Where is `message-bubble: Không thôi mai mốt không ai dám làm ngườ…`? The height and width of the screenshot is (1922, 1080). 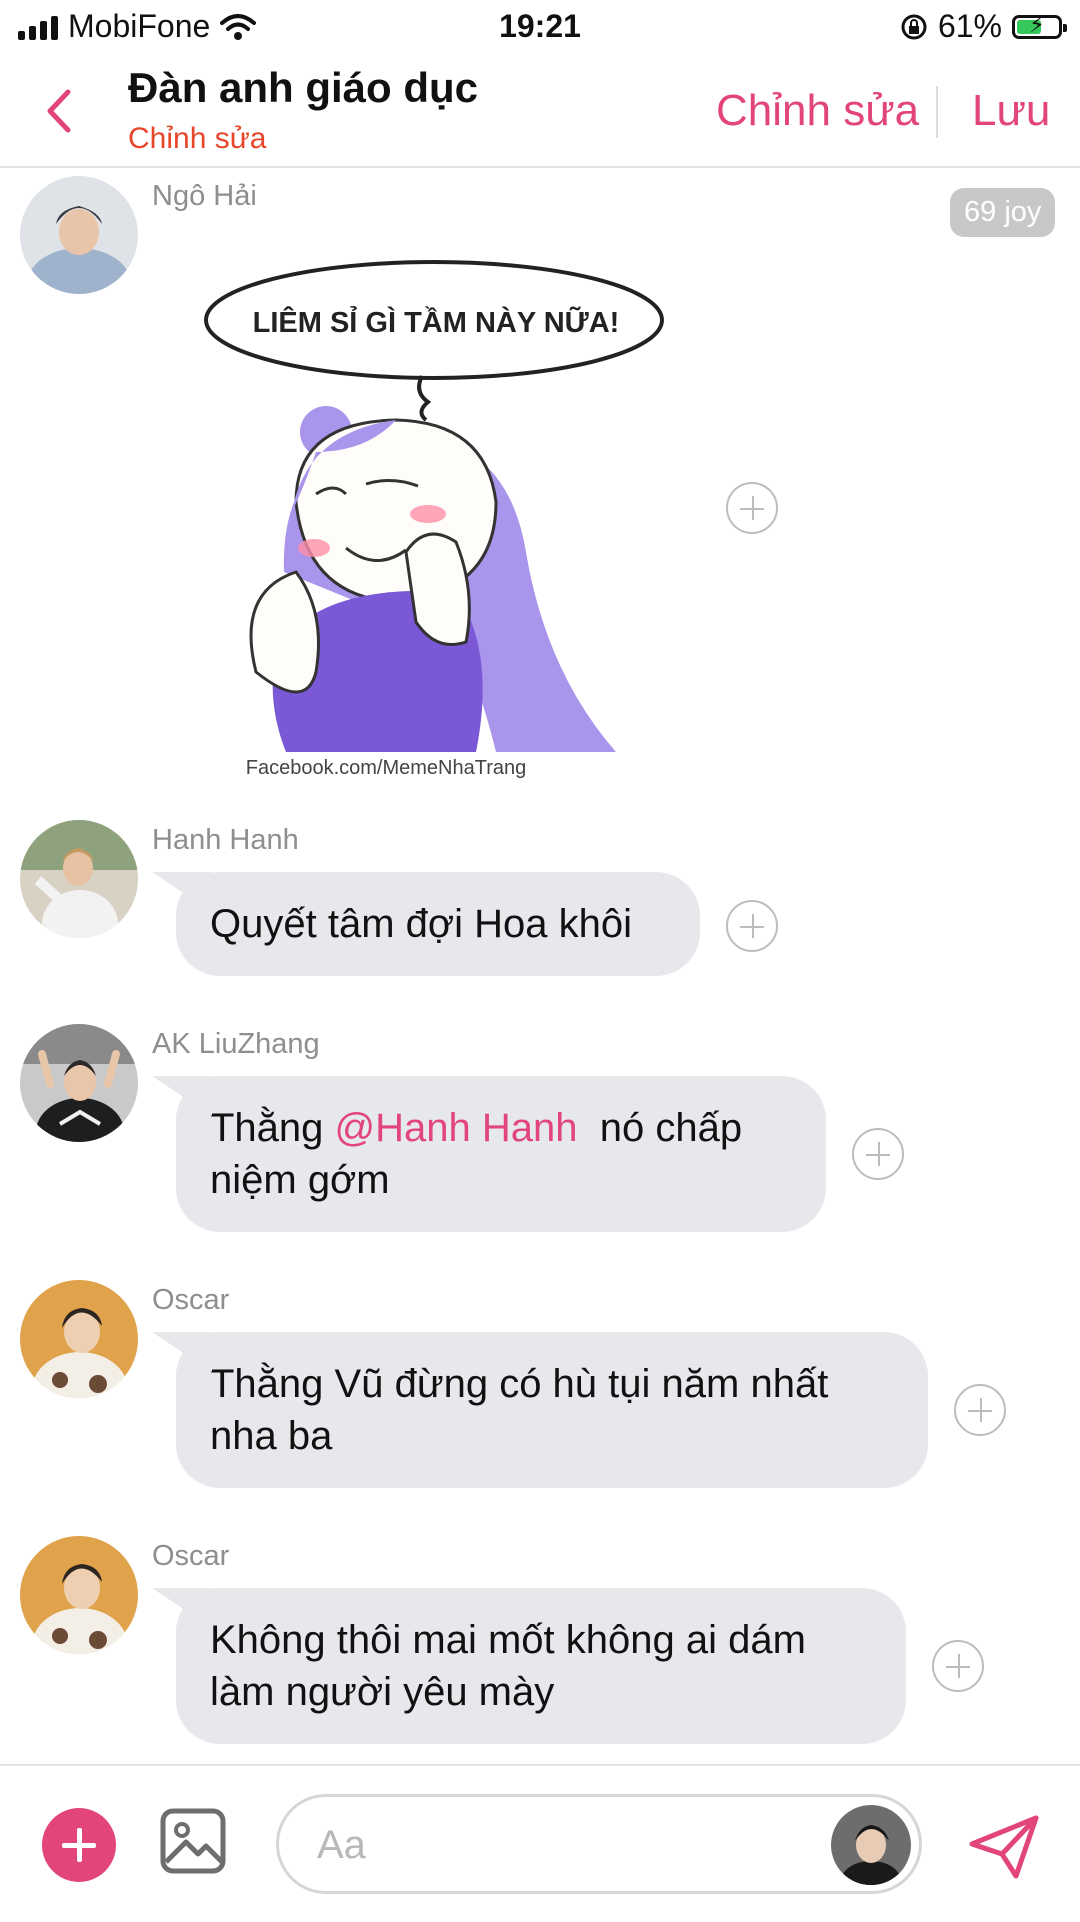 message-bubble: Không thôi mai mốt không ai dám làm ngườ… is located at coordinates (541, 1666).